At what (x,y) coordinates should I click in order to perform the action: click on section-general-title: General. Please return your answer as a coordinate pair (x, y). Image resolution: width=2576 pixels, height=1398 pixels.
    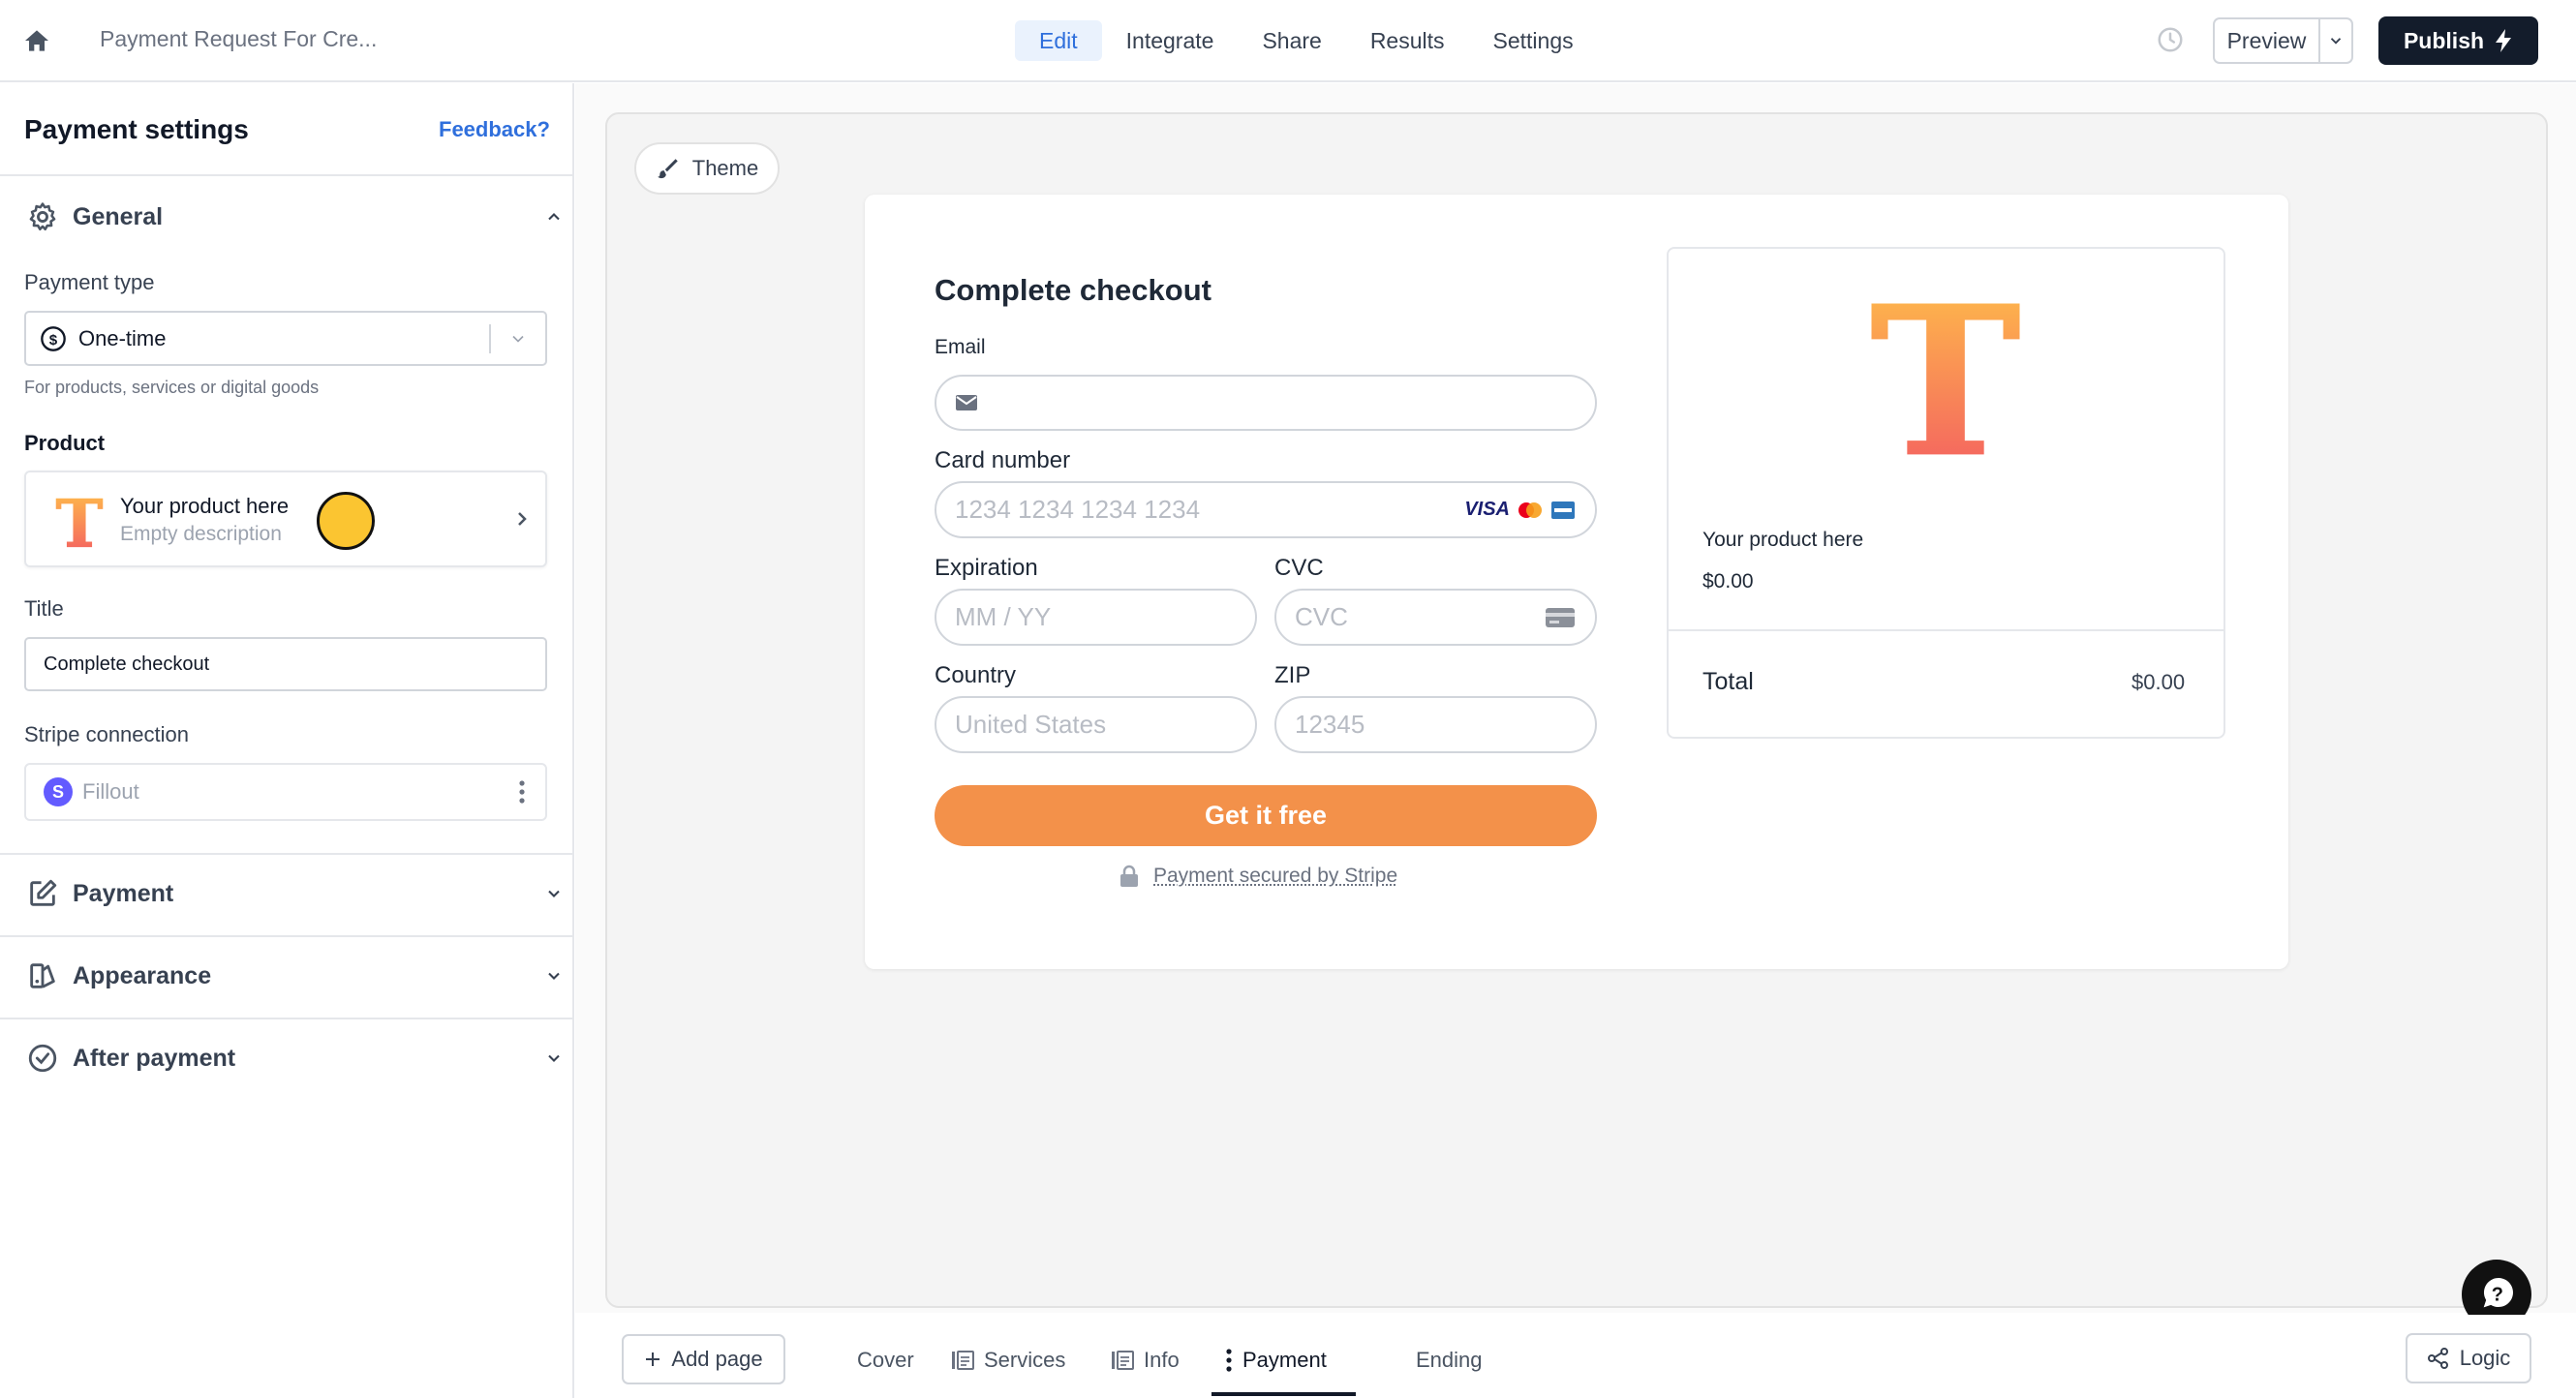
    Looking at the image, I should click on (118, 216).